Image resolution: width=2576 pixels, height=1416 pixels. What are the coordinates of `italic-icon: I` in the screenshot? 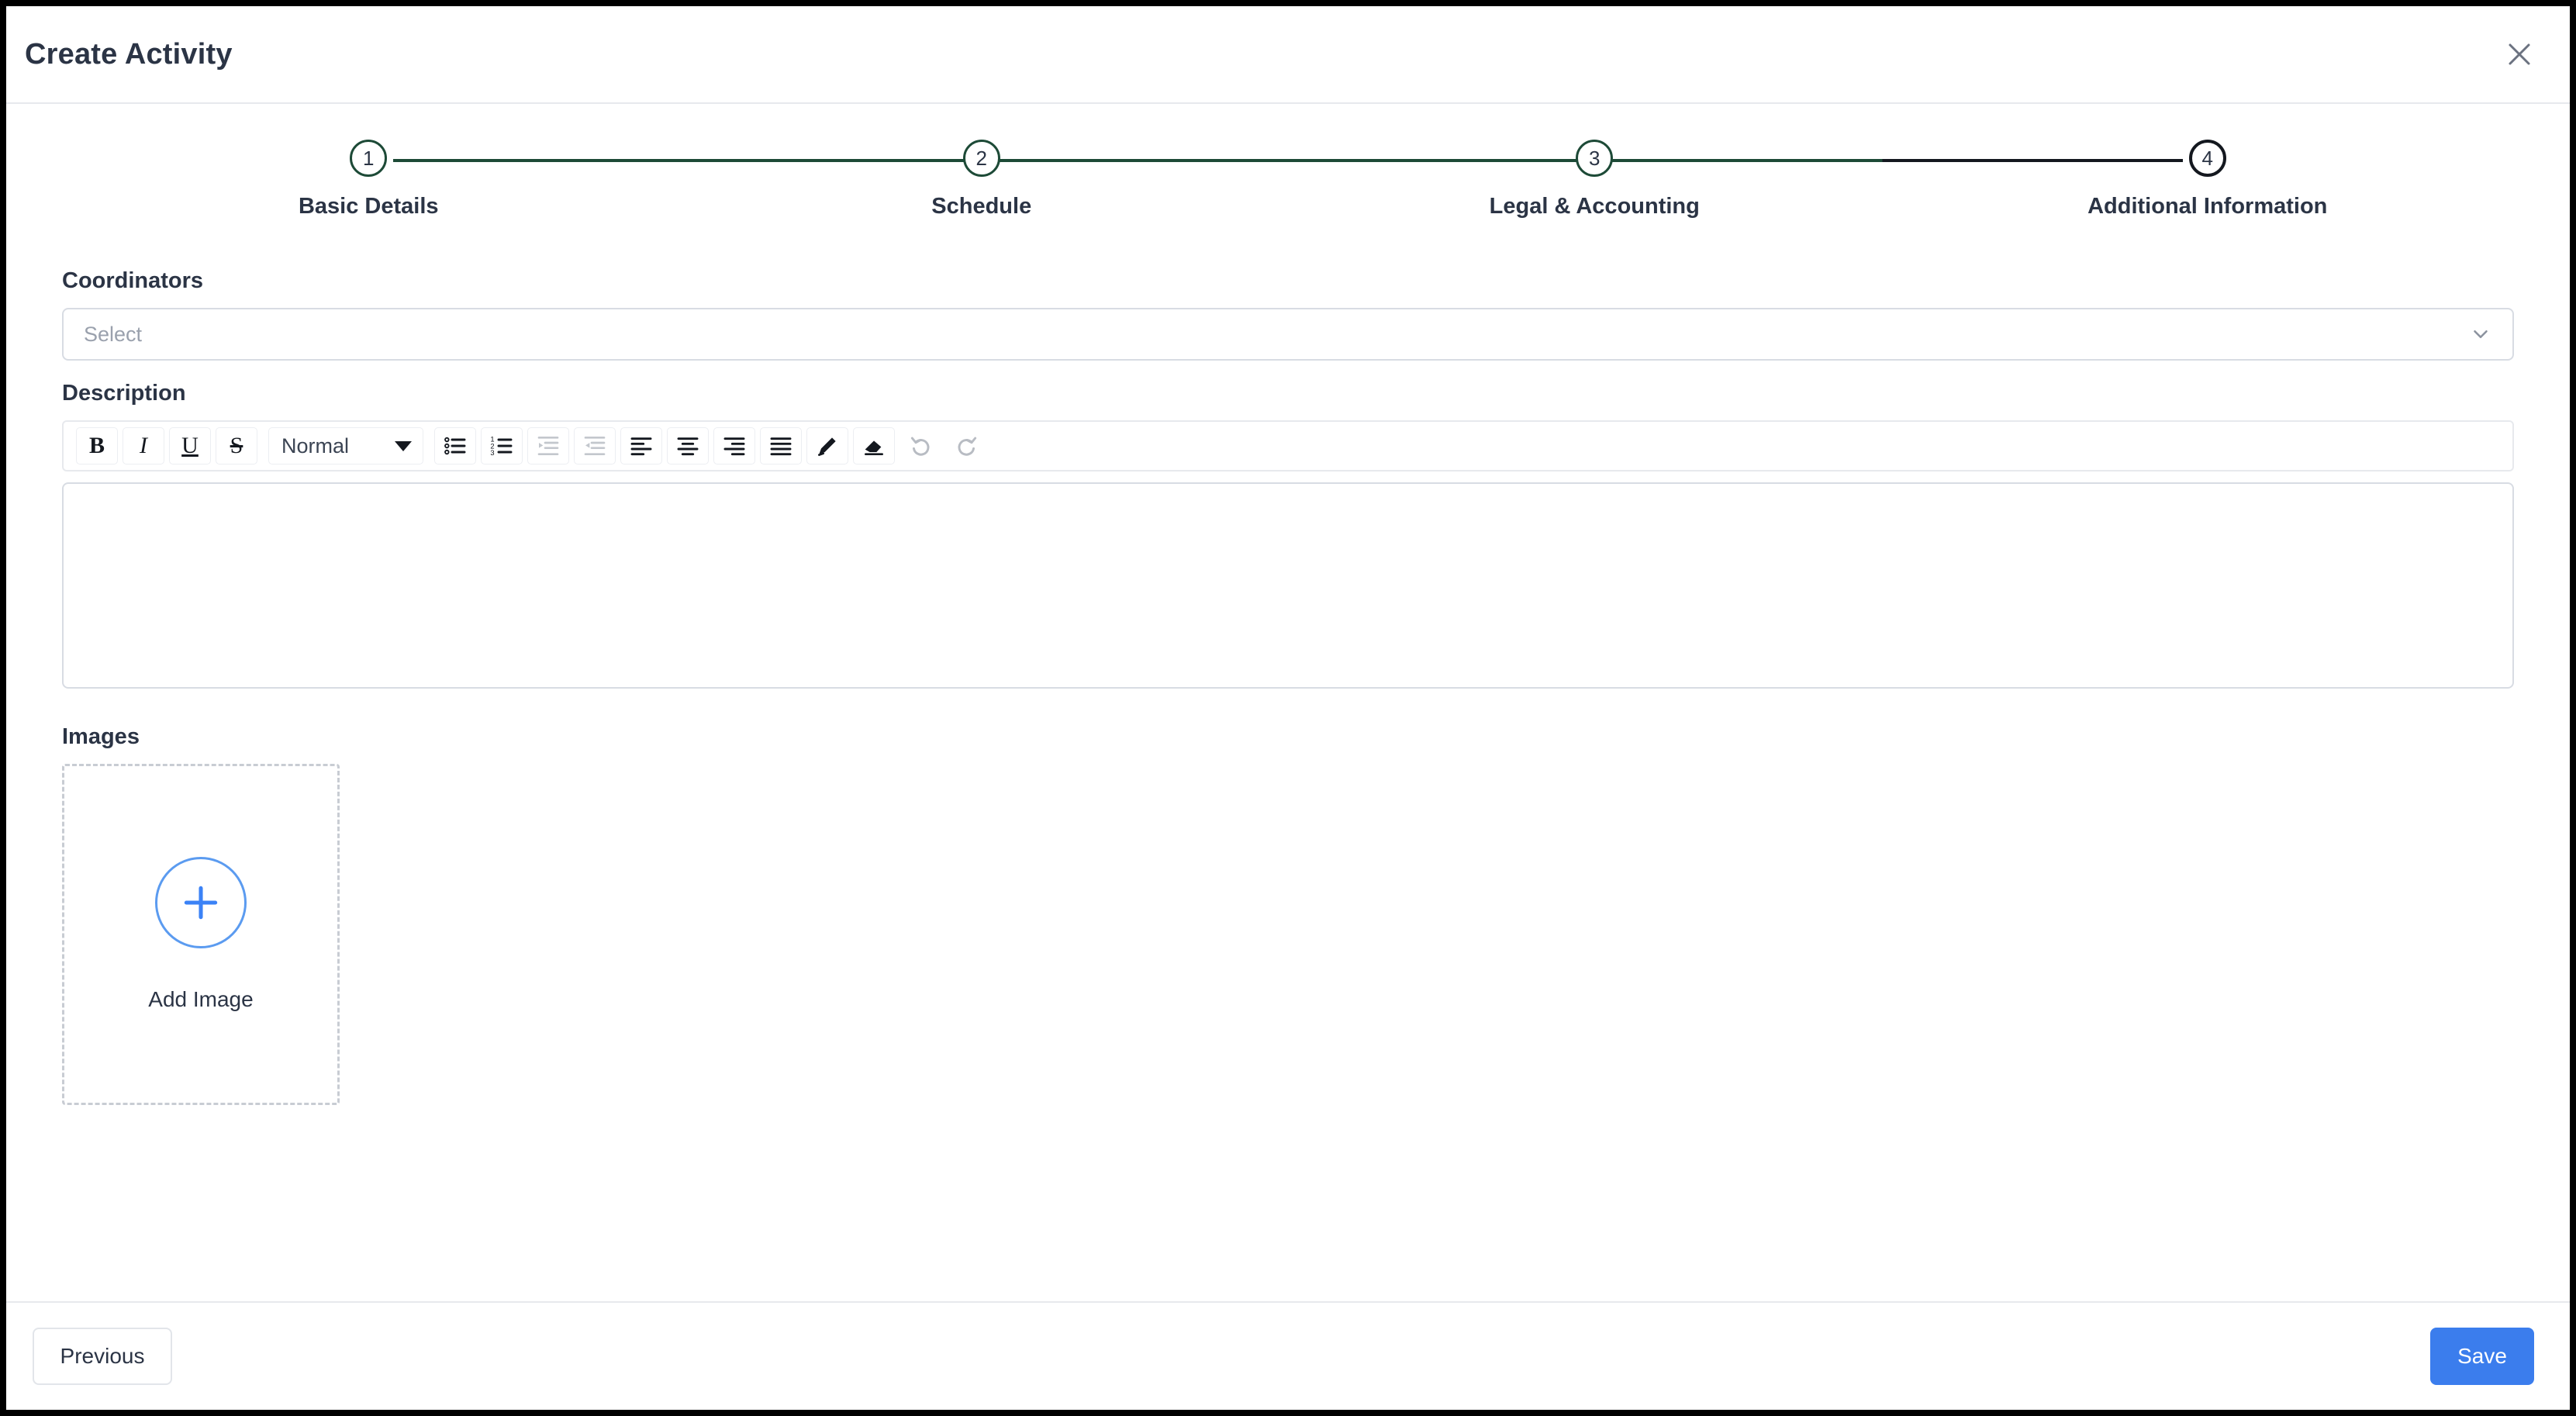 It's located at (143, 445).